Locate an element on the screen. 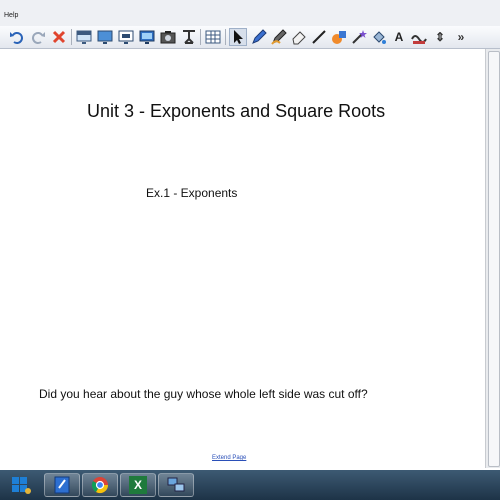  creative-pen-icon is located at coordinates (279, 37).